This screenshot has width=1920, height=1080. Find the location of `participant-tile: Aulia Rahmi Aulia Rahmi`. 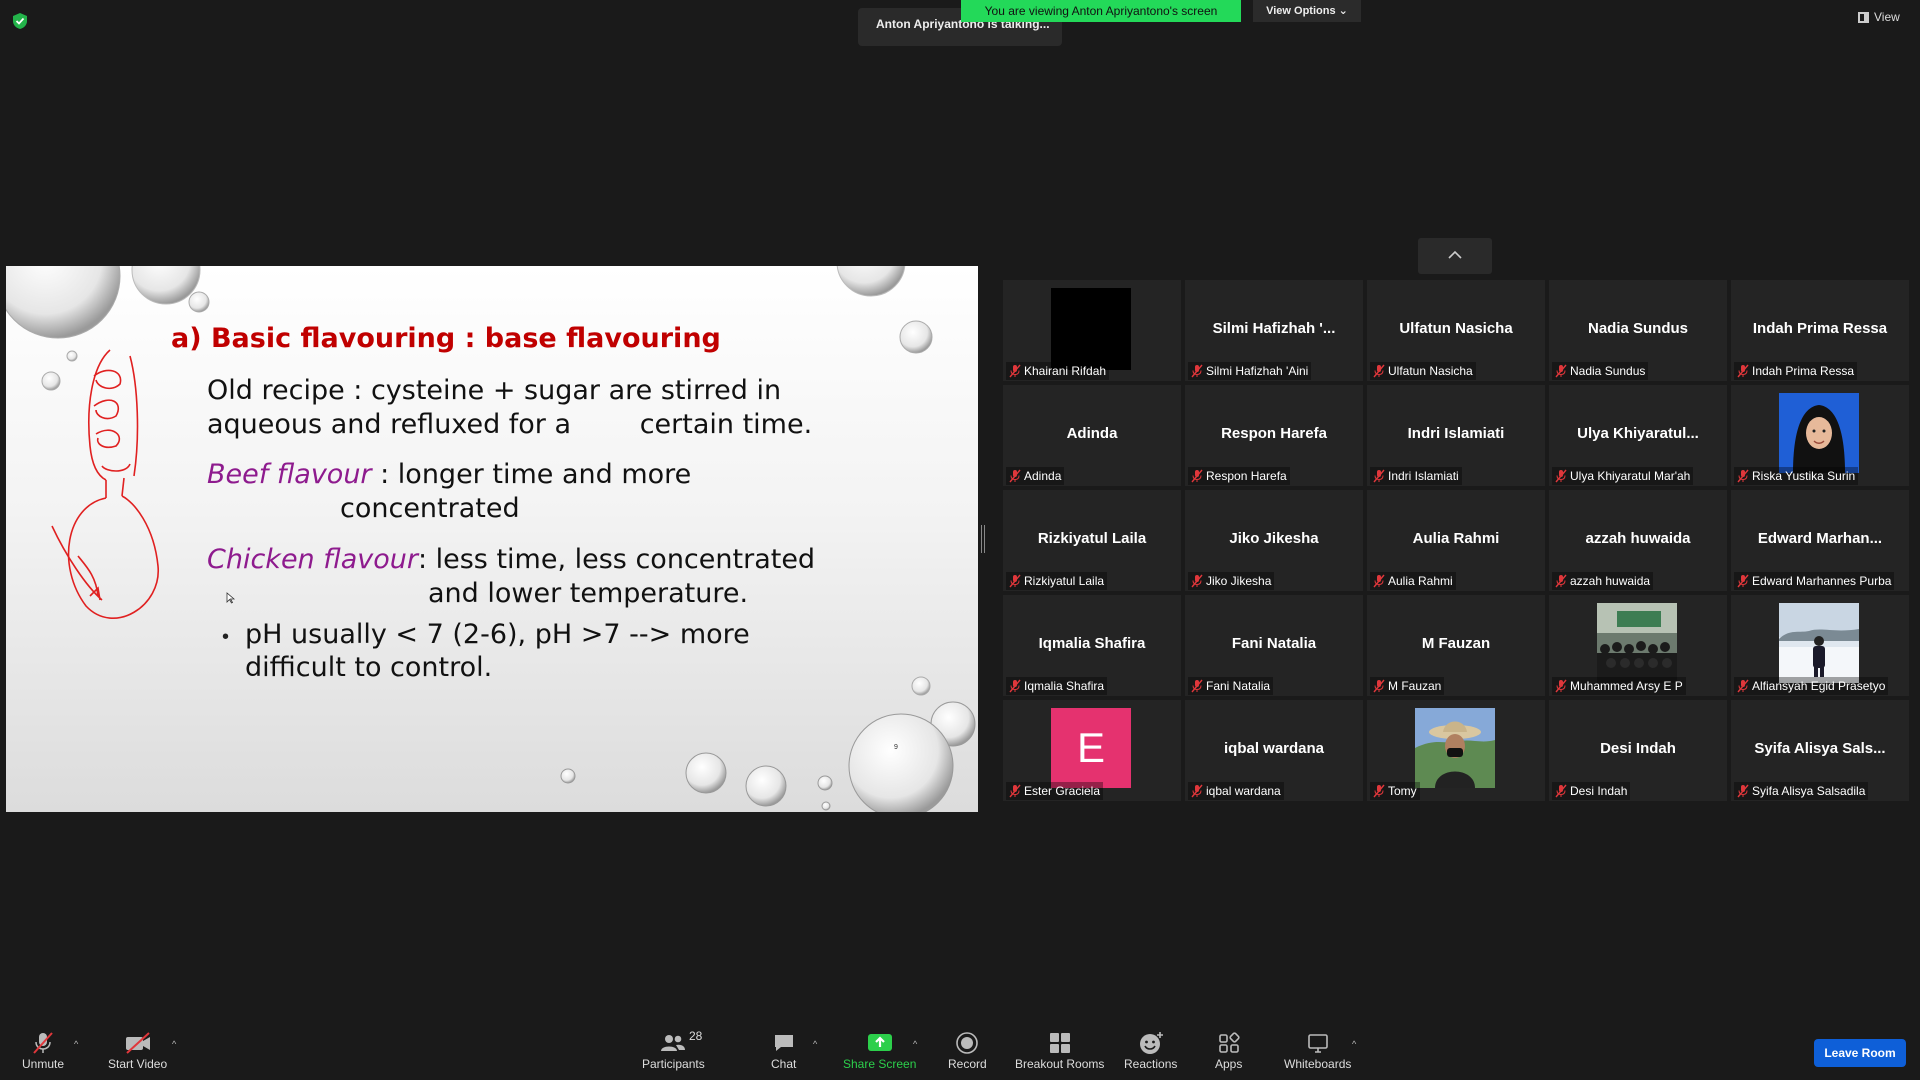

participant-tile: Aulia Rahmi Aulia Rahmi is located at coordinates (1456, 540).